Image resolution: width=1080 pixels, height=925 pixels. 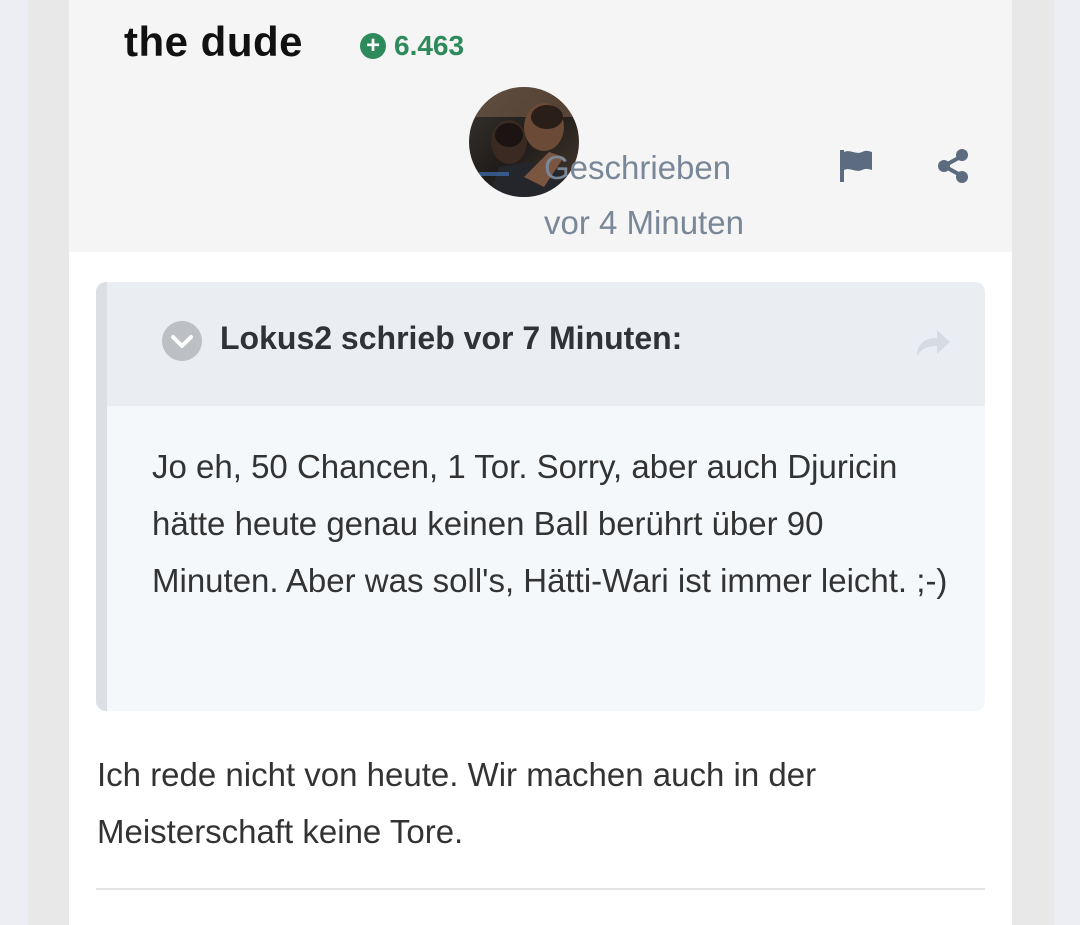 What do you see at coordinates (856, 166) in the screenshot?
I see `flag-icon` at bounding box center [856, 166].